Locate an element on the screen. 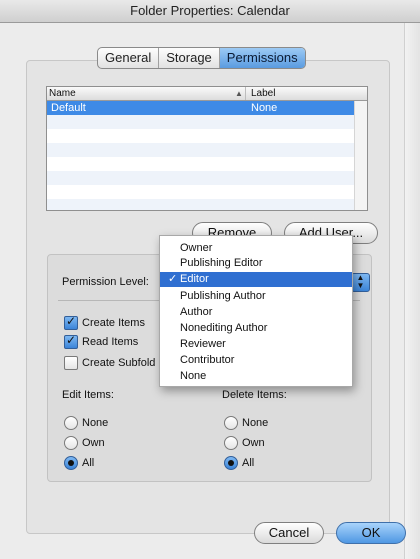 The height and width of the screenshot is (559, 420). sort-ascending-icon: ▲ is located at coordinates (239, 93).